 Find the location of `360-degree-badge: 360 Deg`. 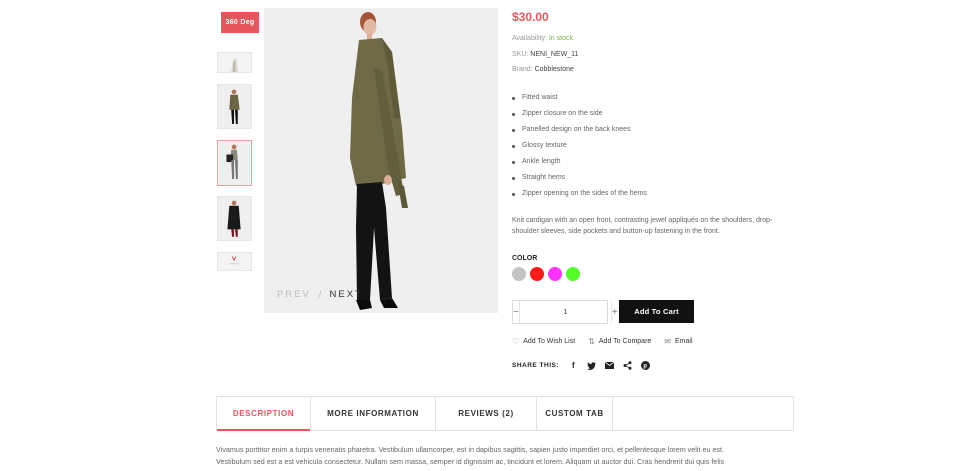

360-degree-badge: 360 Deg is located at coordinates (240, 22).